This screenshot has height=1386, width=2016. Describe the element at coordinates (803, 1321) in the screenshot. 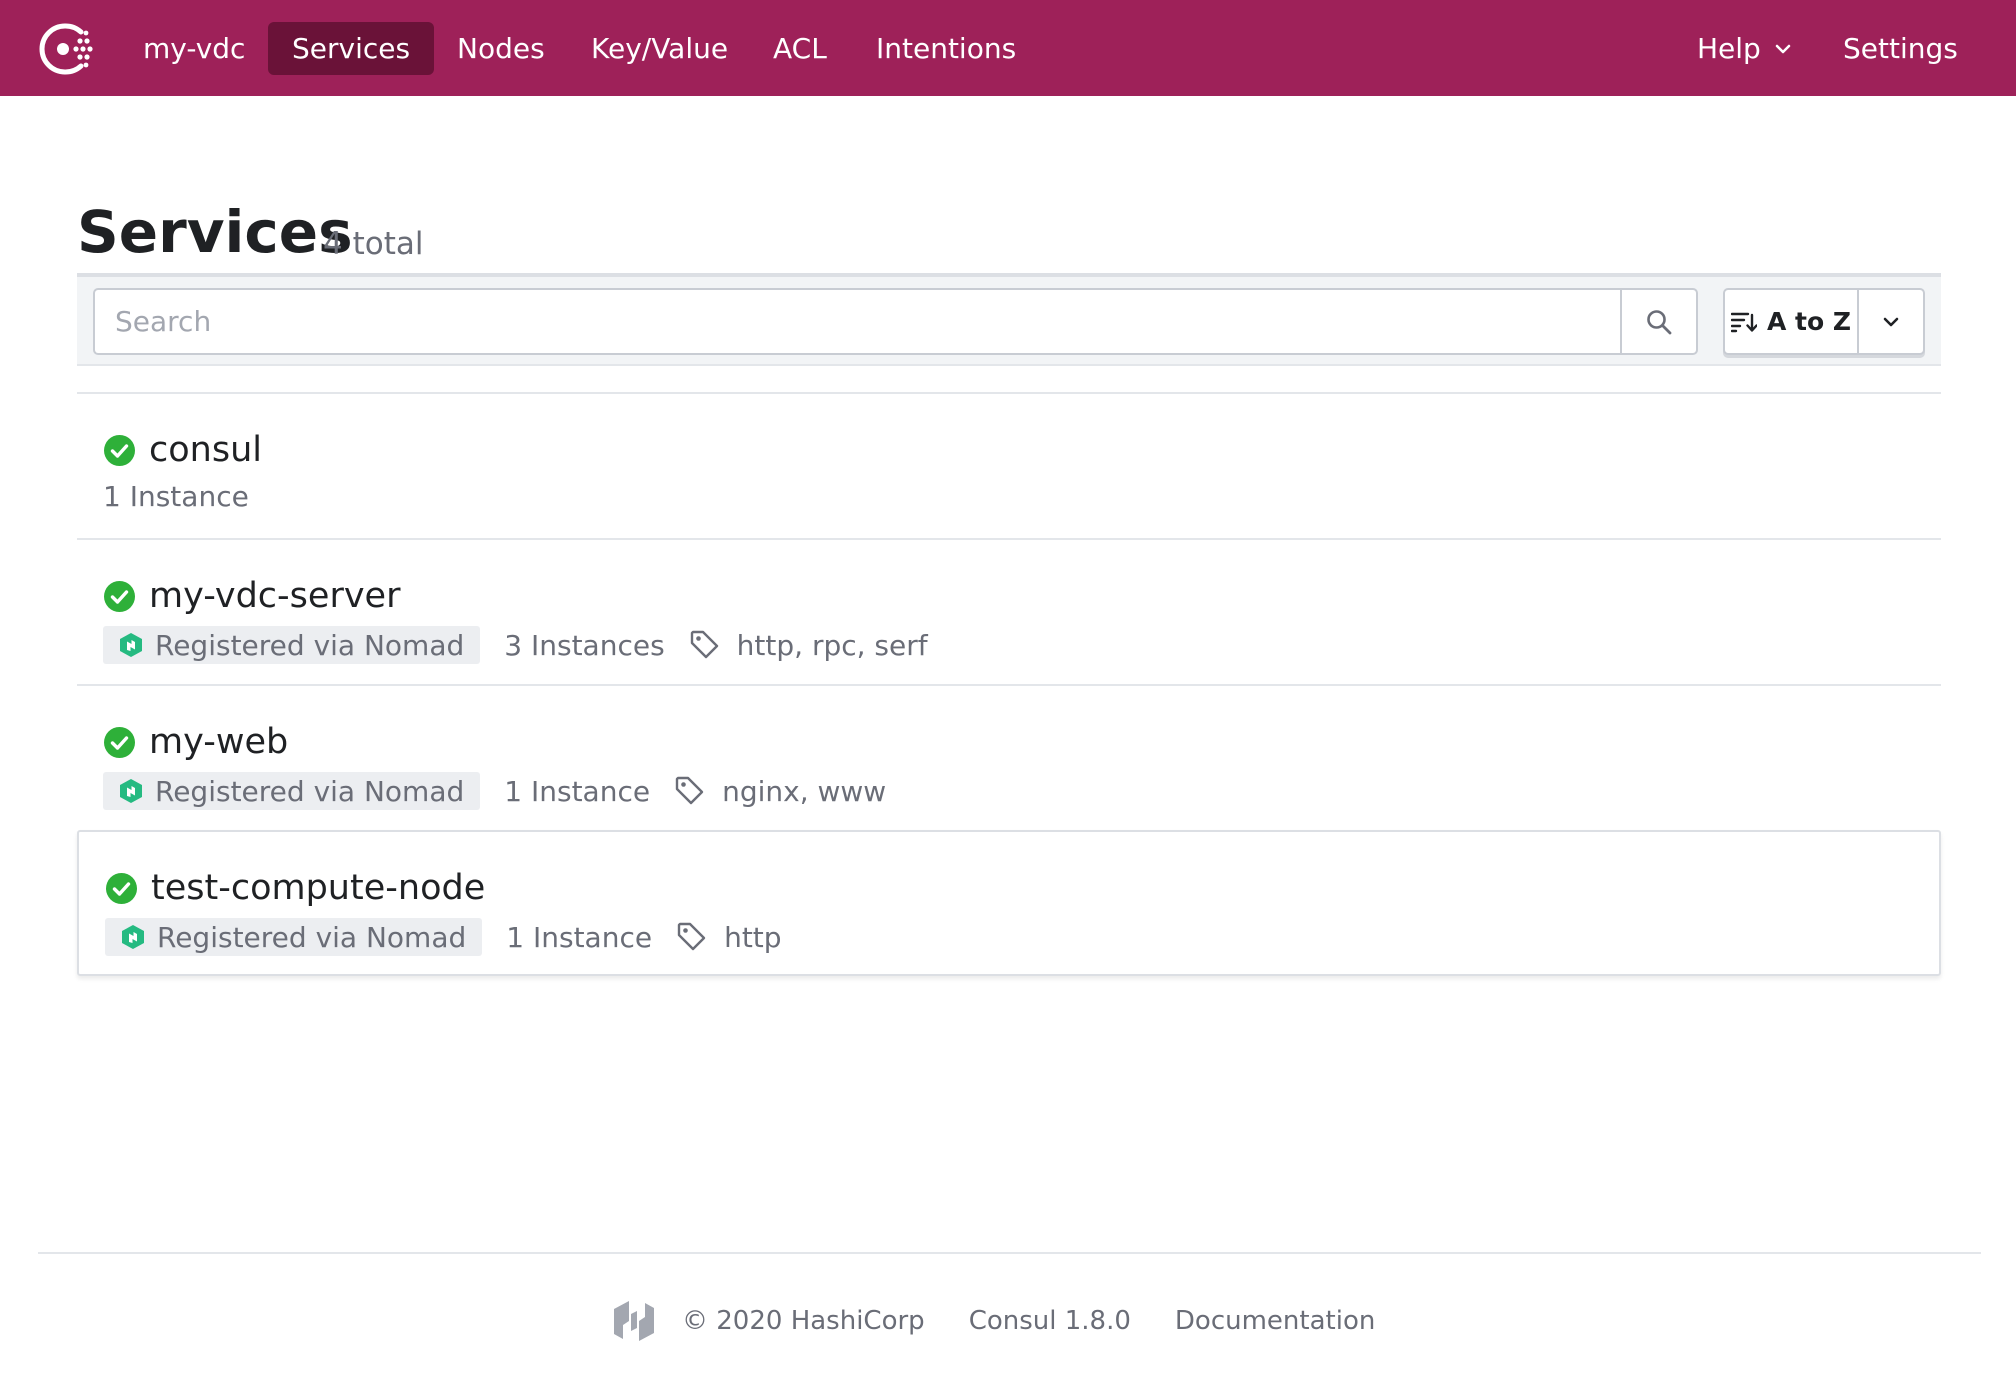

I see `copyright: © 2020 HashiCorp` at that location.